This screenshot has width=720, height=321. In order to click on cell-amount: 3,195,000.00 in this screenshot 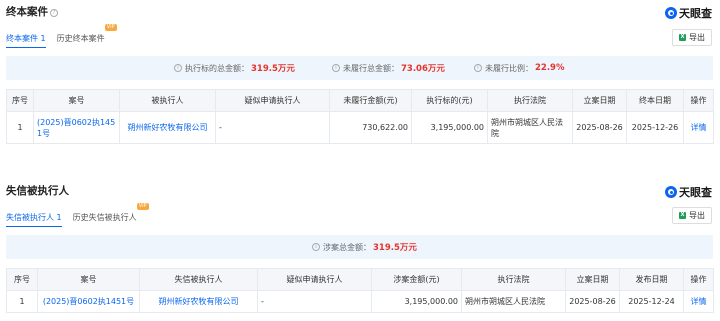, I will do `click(416, 301)`.